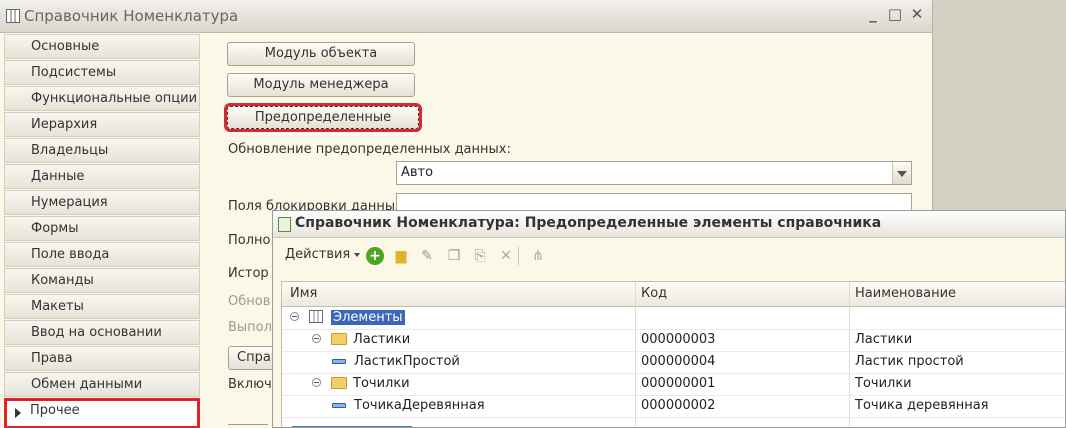  I want to click on hierarchy-icon: ⋔, so click(538, 256).